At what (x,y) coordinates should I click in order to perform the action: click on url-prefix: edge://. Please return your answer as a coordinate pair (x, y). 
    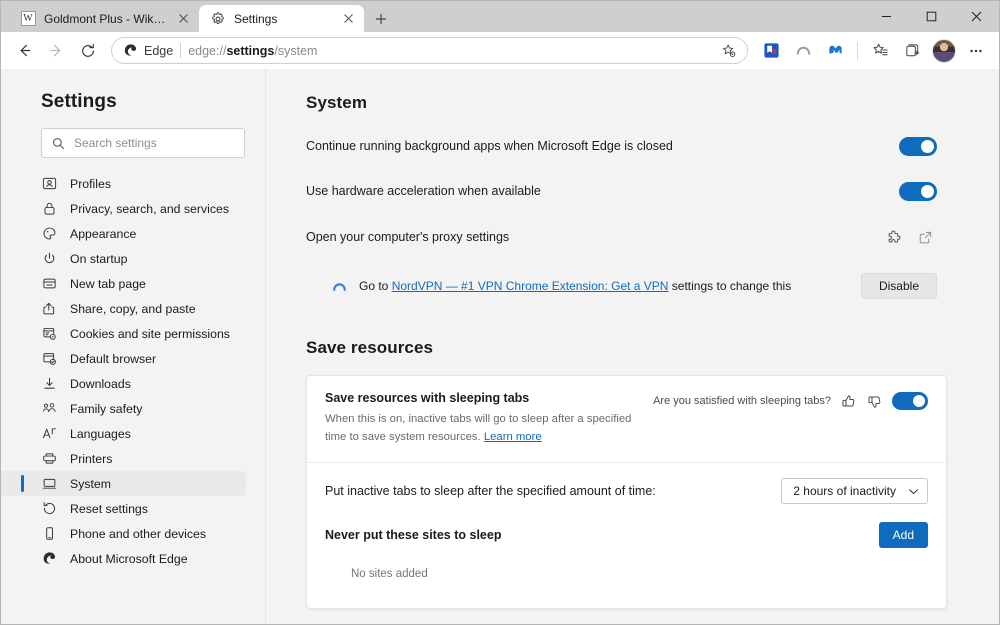
    Looking at the image, I should click on (207, 50).